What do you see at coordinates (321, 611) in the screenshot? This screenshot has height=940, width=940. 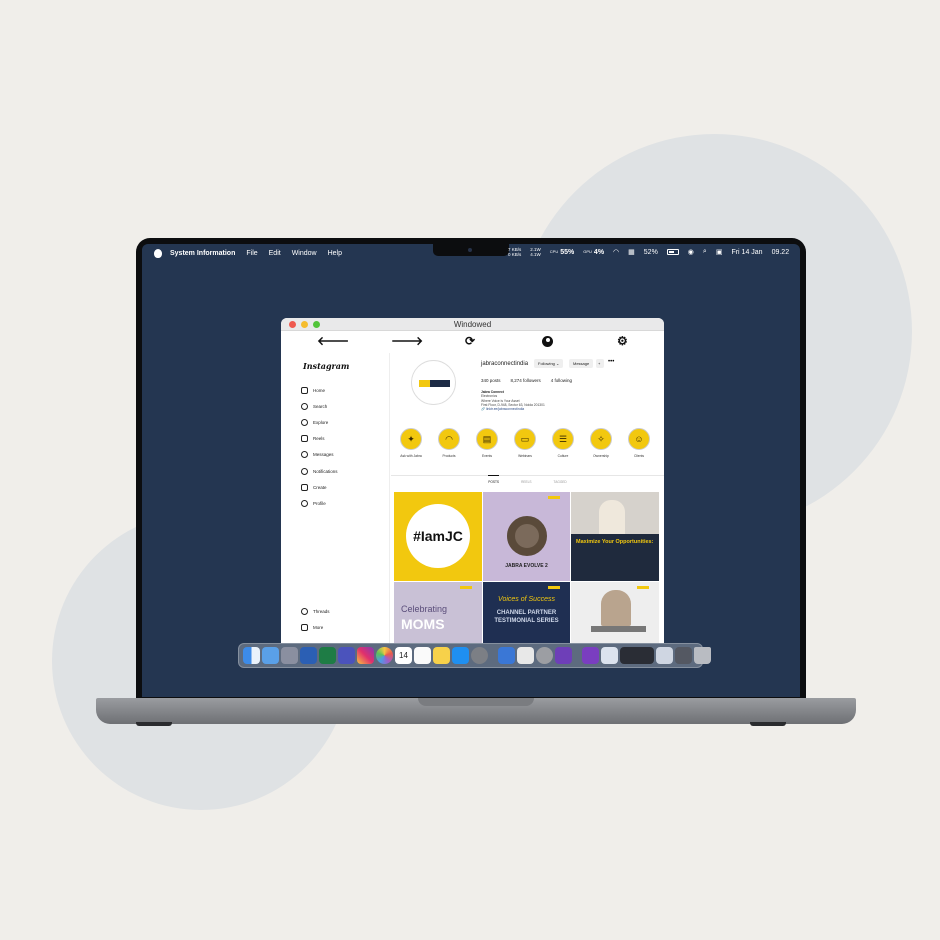 I see `nav-label: Threads` at bounding box center [321, 611].